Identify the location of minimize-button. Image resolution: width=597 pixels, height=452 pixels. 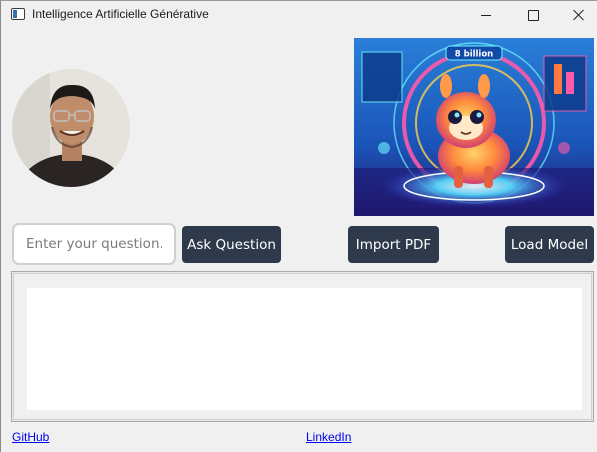
(486, 15).